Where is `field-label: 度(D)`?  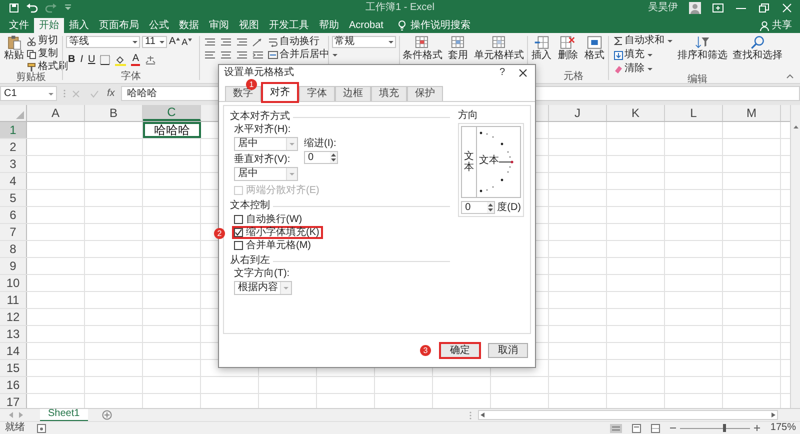 field-label: 度(D) is located at coordinates (509, 207).